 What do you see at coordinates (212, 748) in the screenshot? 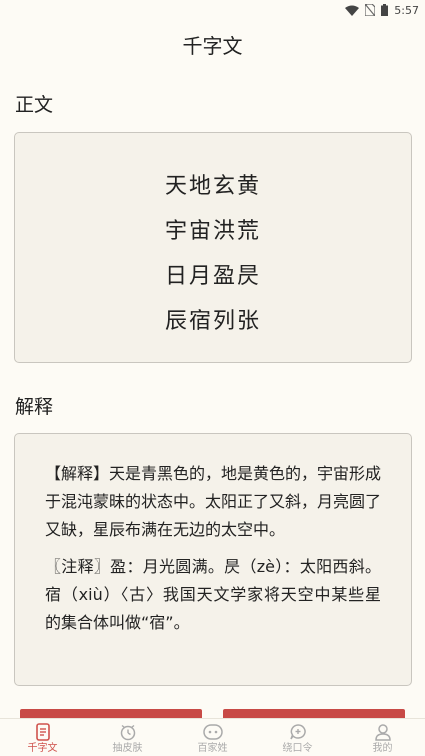
I see `tab-label: 百家姓` at bounding box center [212, 748].